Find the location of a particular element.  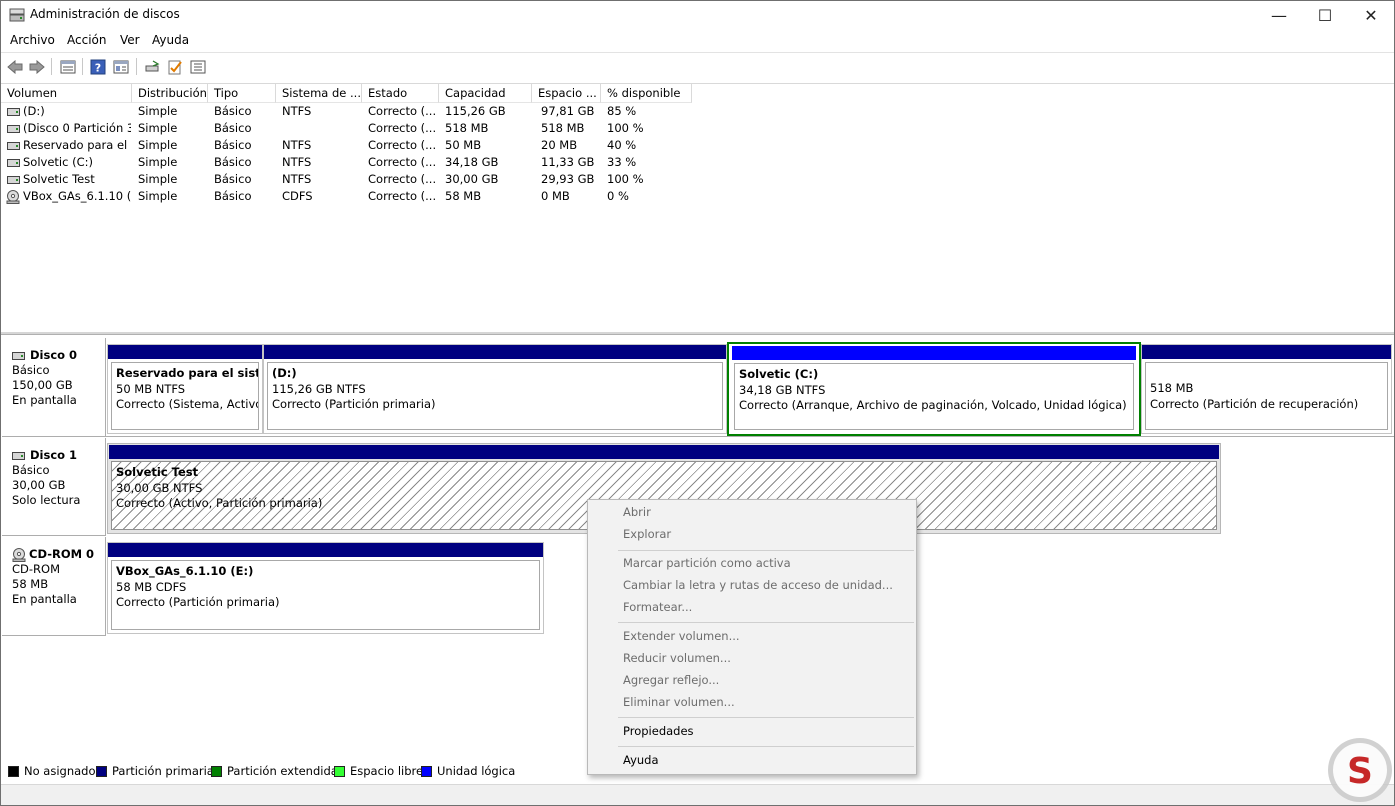

disk-size: 30,00 GB is located at coordinates (39, 485).